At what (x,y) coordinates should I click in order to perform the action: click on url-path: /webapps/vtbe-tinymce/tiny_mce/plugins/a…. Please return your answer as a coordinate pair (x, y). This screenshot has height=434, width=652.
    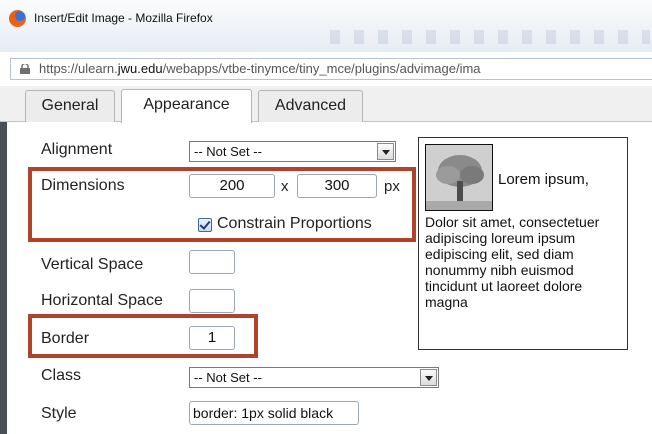
    Looking at the image, I should click on (321, 68).